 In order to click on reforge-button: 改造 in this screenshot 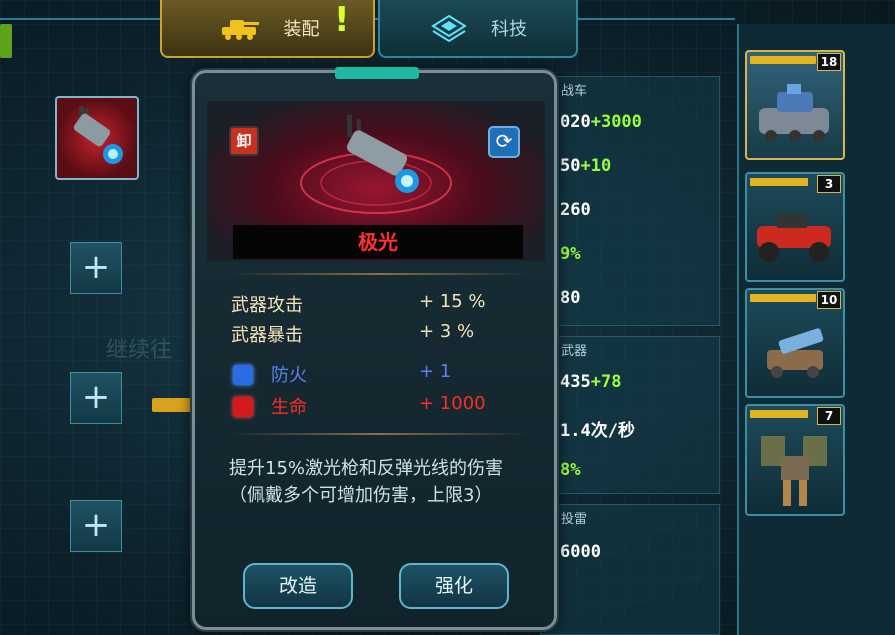, I will do `click(298, 586)`.